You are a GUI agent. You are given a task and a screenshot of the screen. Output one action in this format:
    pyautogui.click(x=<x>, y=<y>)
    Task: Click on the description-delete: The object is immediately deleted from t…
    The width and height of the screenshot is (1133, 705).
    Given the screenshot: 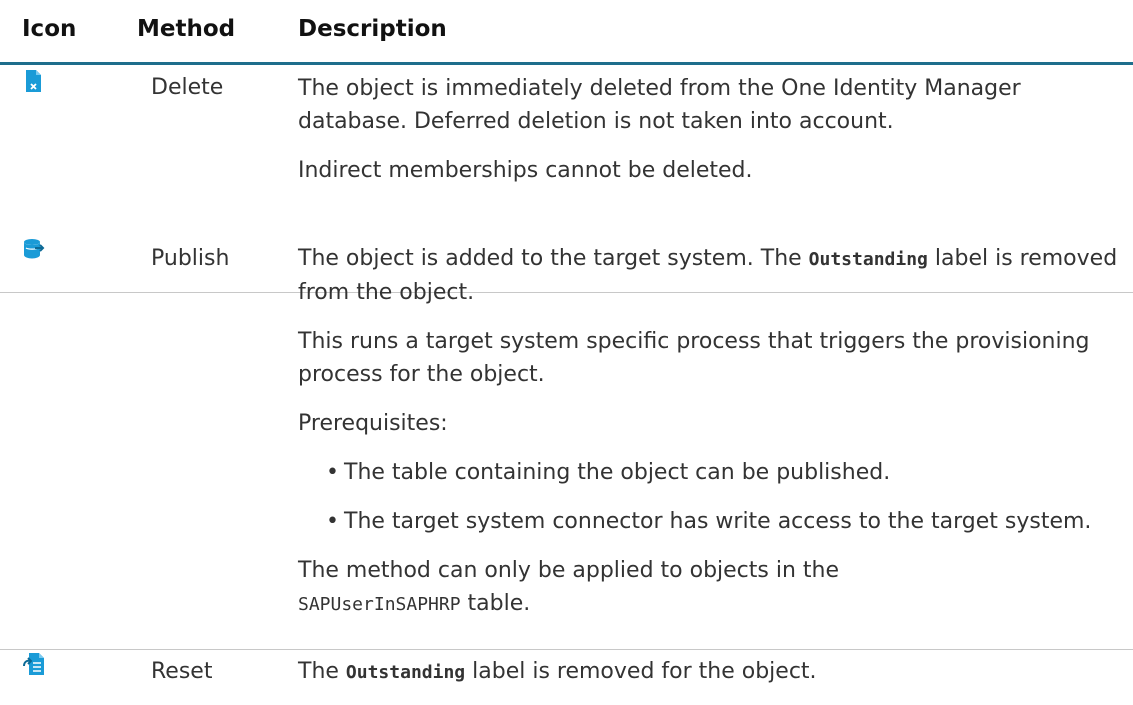 What is the action you would take?
    pyautogui.click(x=708, y=137)
    